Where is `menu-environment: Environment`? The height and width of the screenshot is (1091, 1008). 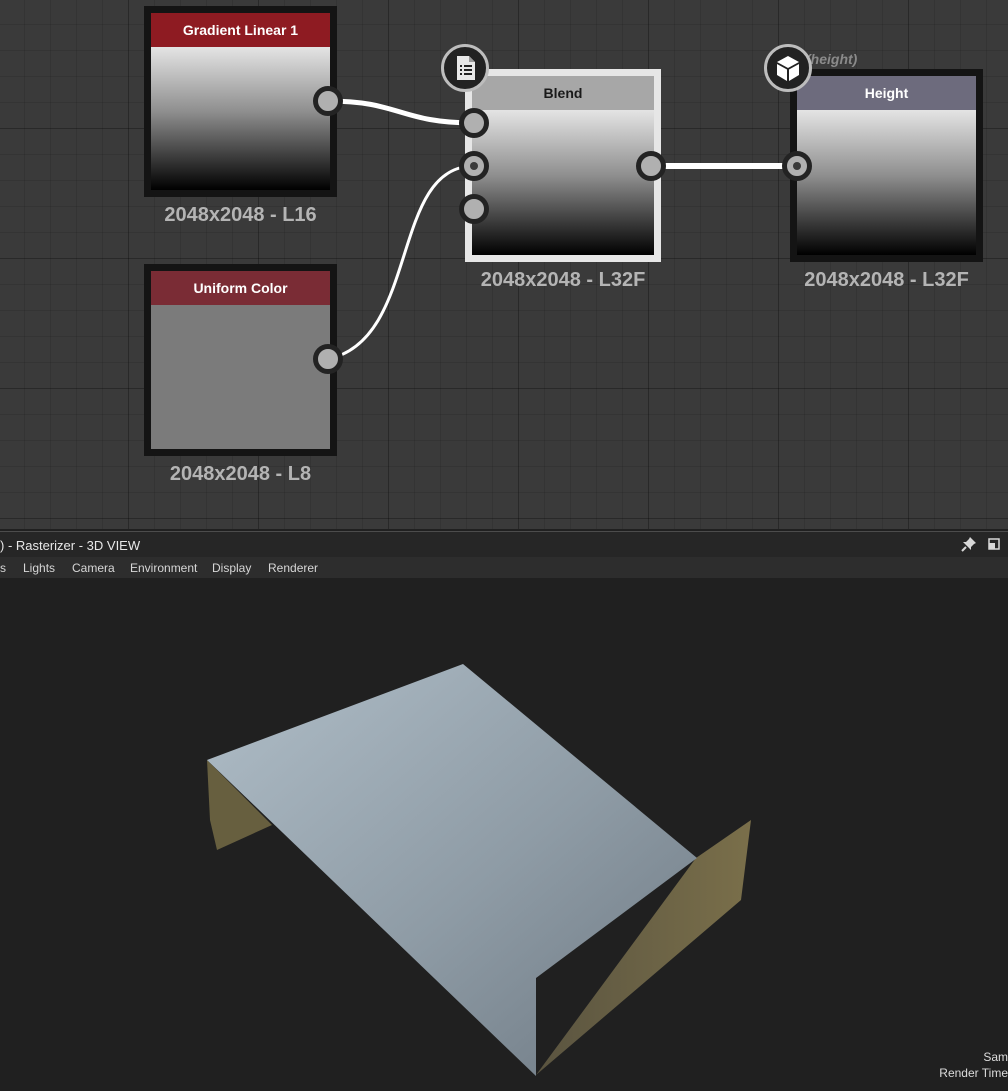
menu-environment: Environment is located at coordinates (163, 568).